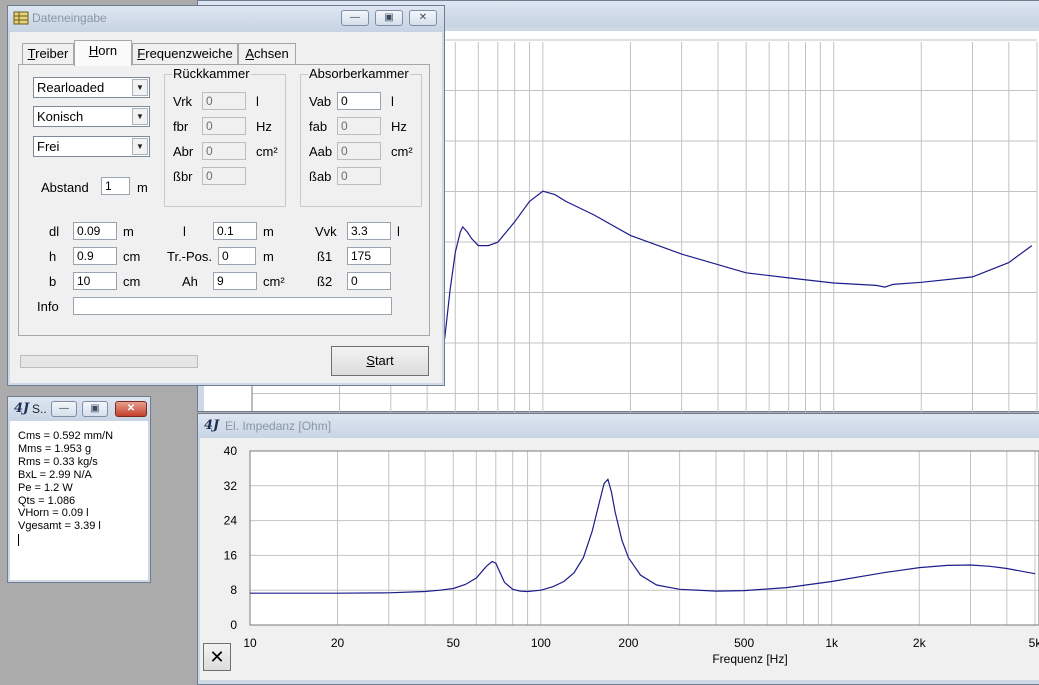 Image resolution: width=1039 pixels, height=685 pixels. What do you see at coordinates (52, 53) in the screenshot?
I see `tab-label: reiber` at bounding box center [52, 53].